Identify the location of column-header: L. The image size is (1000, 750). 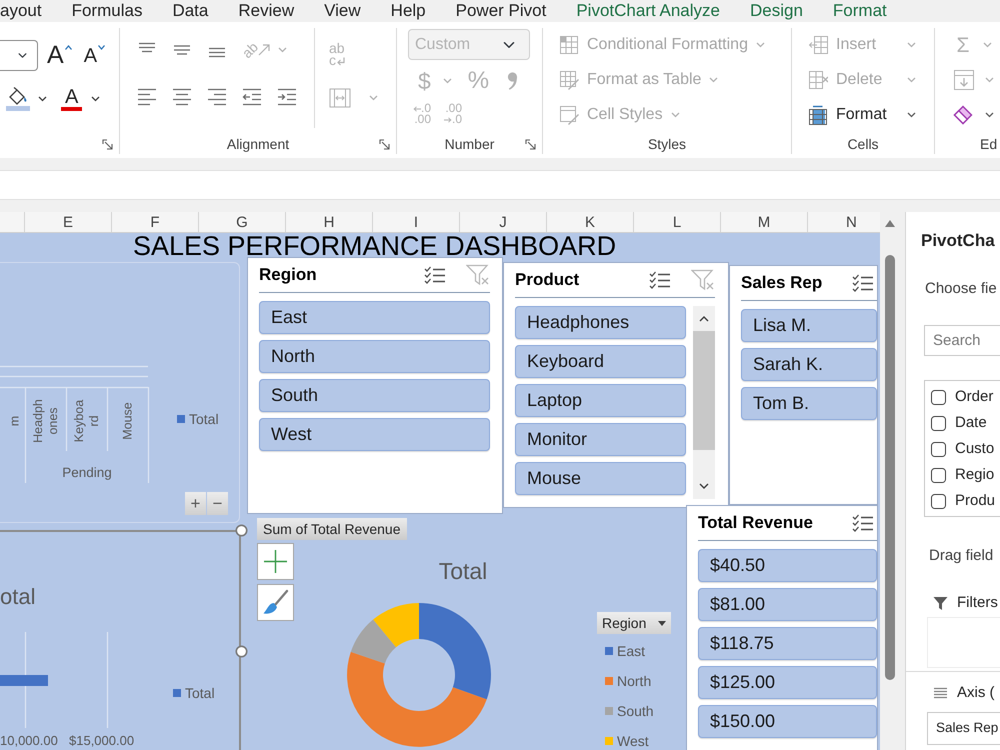
(676, 222).